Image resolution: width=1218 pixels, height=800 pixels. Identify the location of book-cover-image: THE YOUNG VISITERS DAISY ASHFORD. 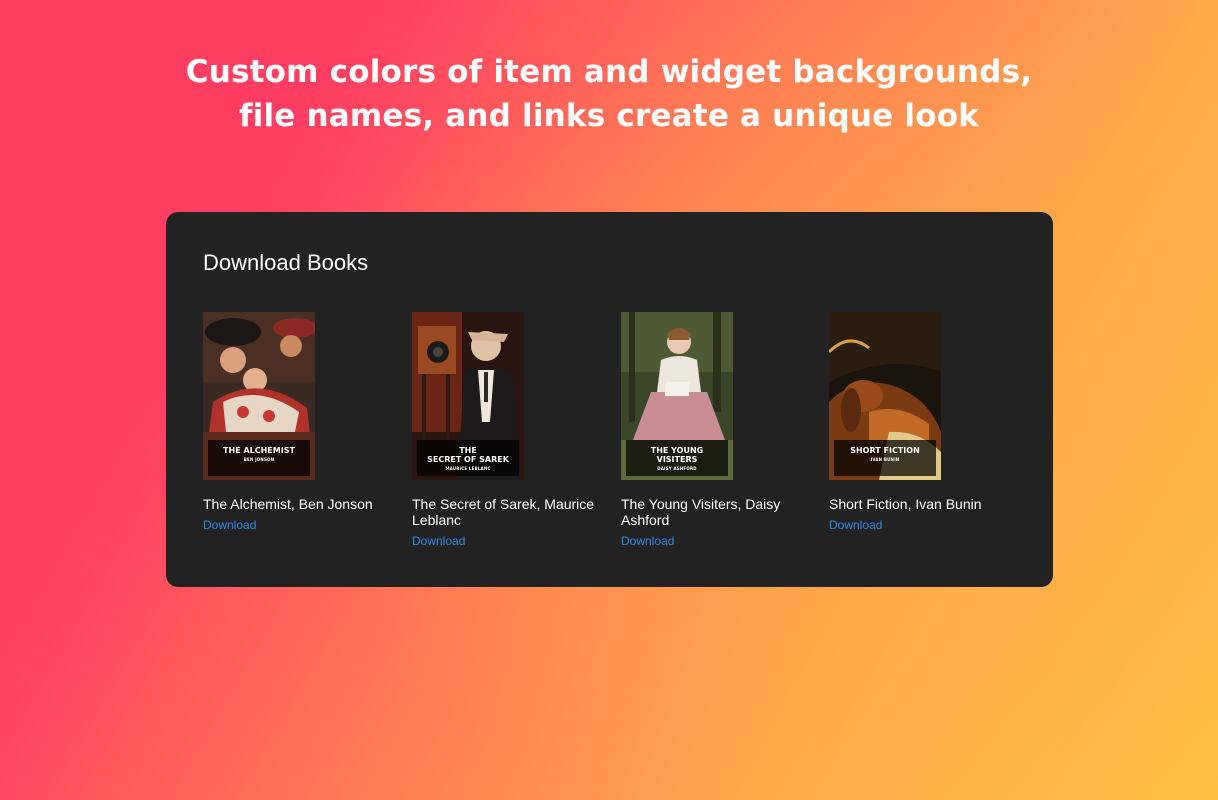
(677, 396).